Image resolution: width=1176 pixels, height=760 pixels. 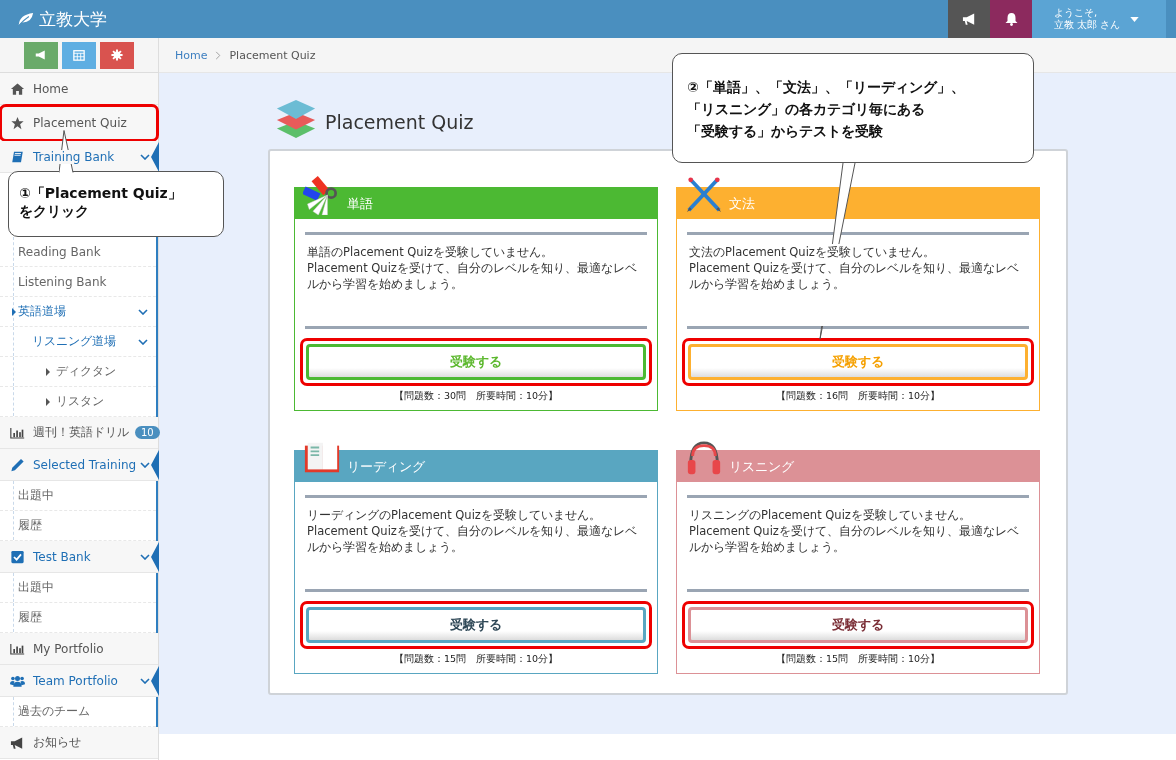 What do you see at coordinates (80, 401) in the screenshot?
I see `sidebar-subitem: リスタン` at bounding box center [80, 401].